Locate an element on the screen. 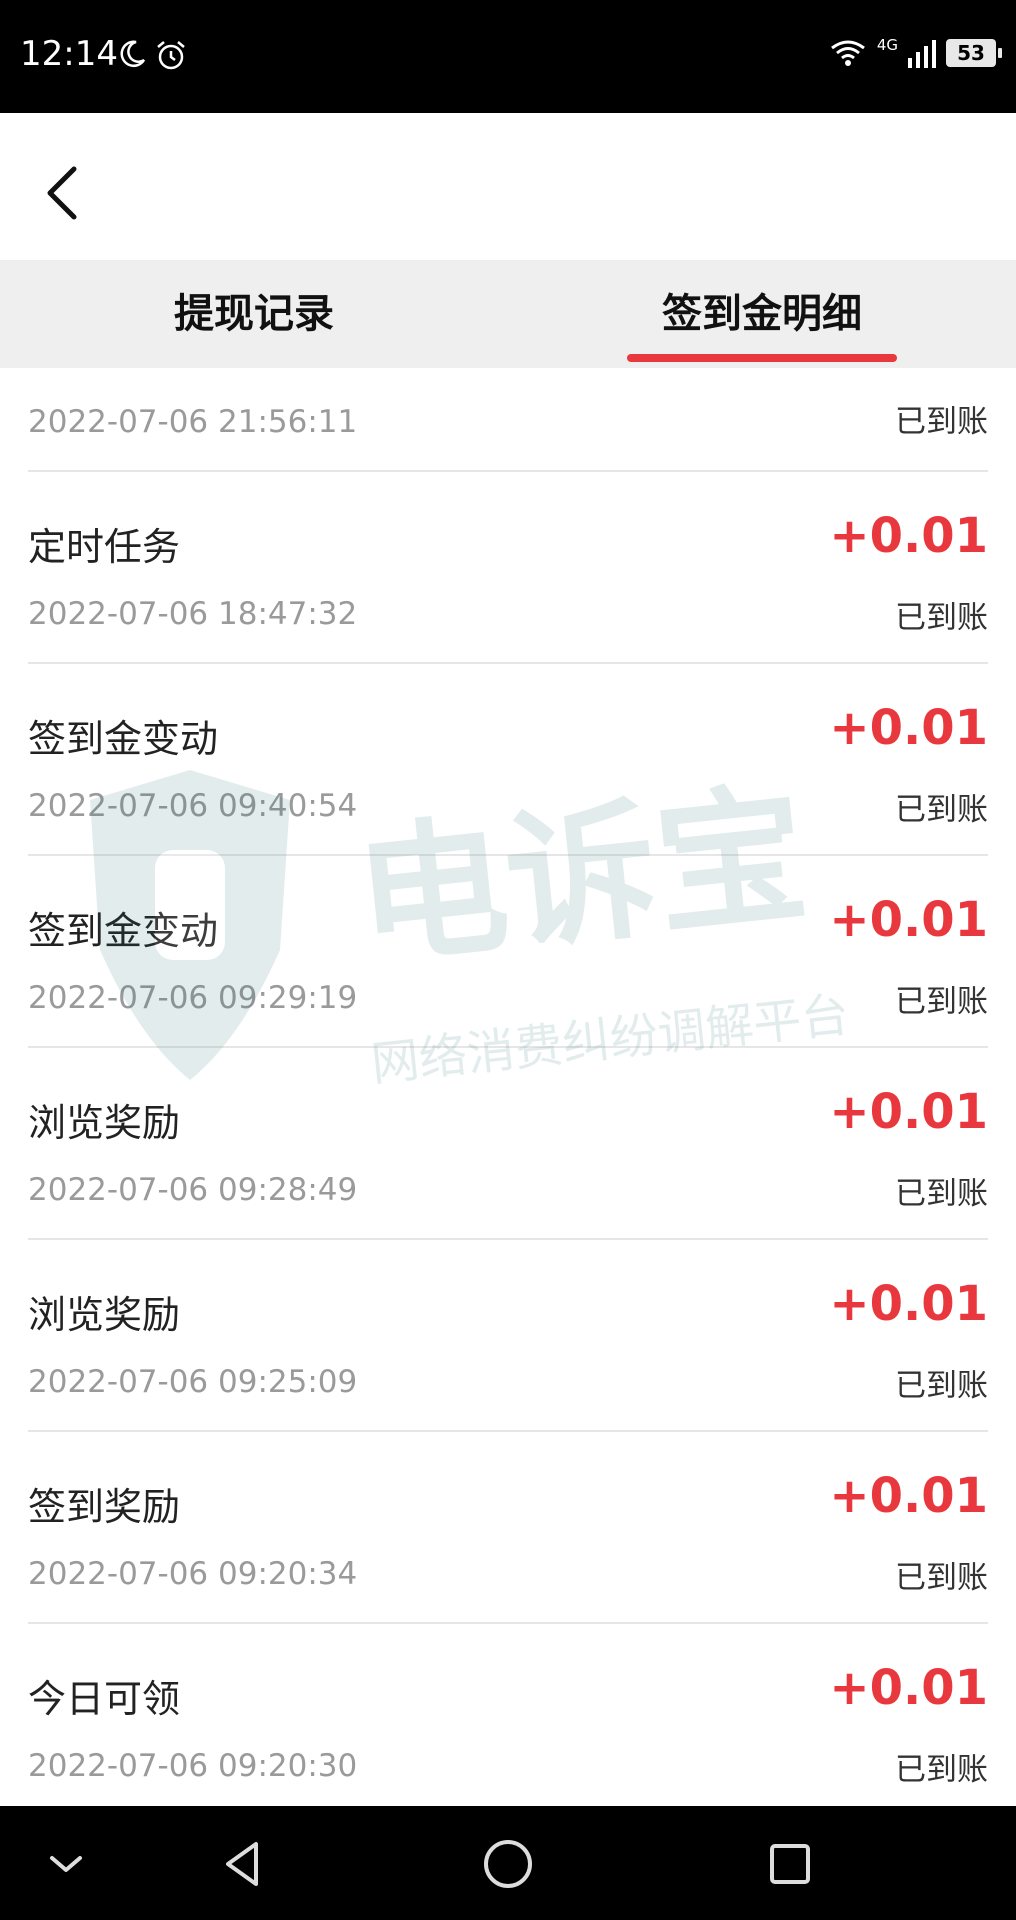 The width and height of the screenshot is (1016, 1920). status-icons-left is located at coordinates (152, 55).